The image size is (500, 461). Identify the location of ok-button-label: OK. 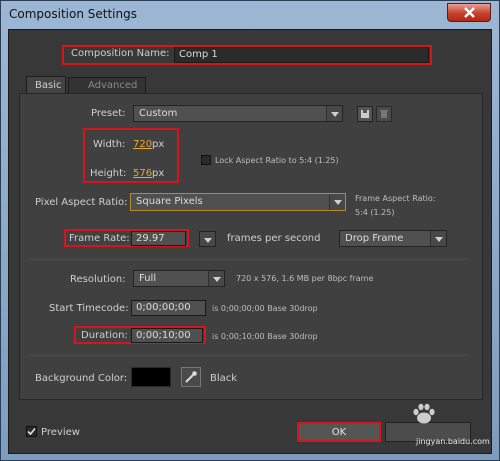
(339, 432).